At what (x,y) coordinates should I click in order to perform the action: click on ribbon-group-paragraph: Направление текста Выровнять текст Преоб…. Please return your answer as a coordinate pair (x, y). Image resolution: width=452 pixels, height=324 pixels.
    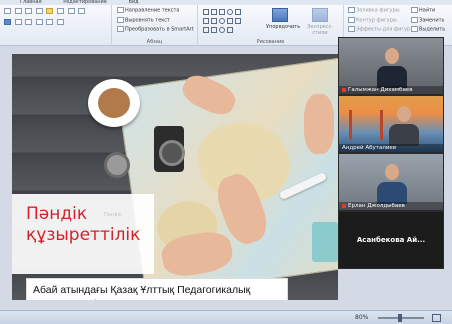
    Looking at the image, I should click on (155, 25).